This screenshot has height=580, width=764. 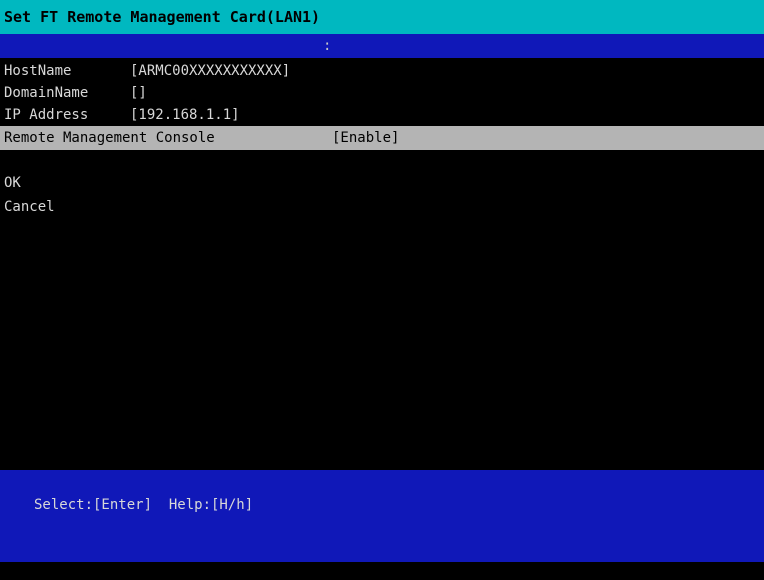 I want to click on page-title: Set FT Remote Management Card(LAN1), so click(x=382, y=17).